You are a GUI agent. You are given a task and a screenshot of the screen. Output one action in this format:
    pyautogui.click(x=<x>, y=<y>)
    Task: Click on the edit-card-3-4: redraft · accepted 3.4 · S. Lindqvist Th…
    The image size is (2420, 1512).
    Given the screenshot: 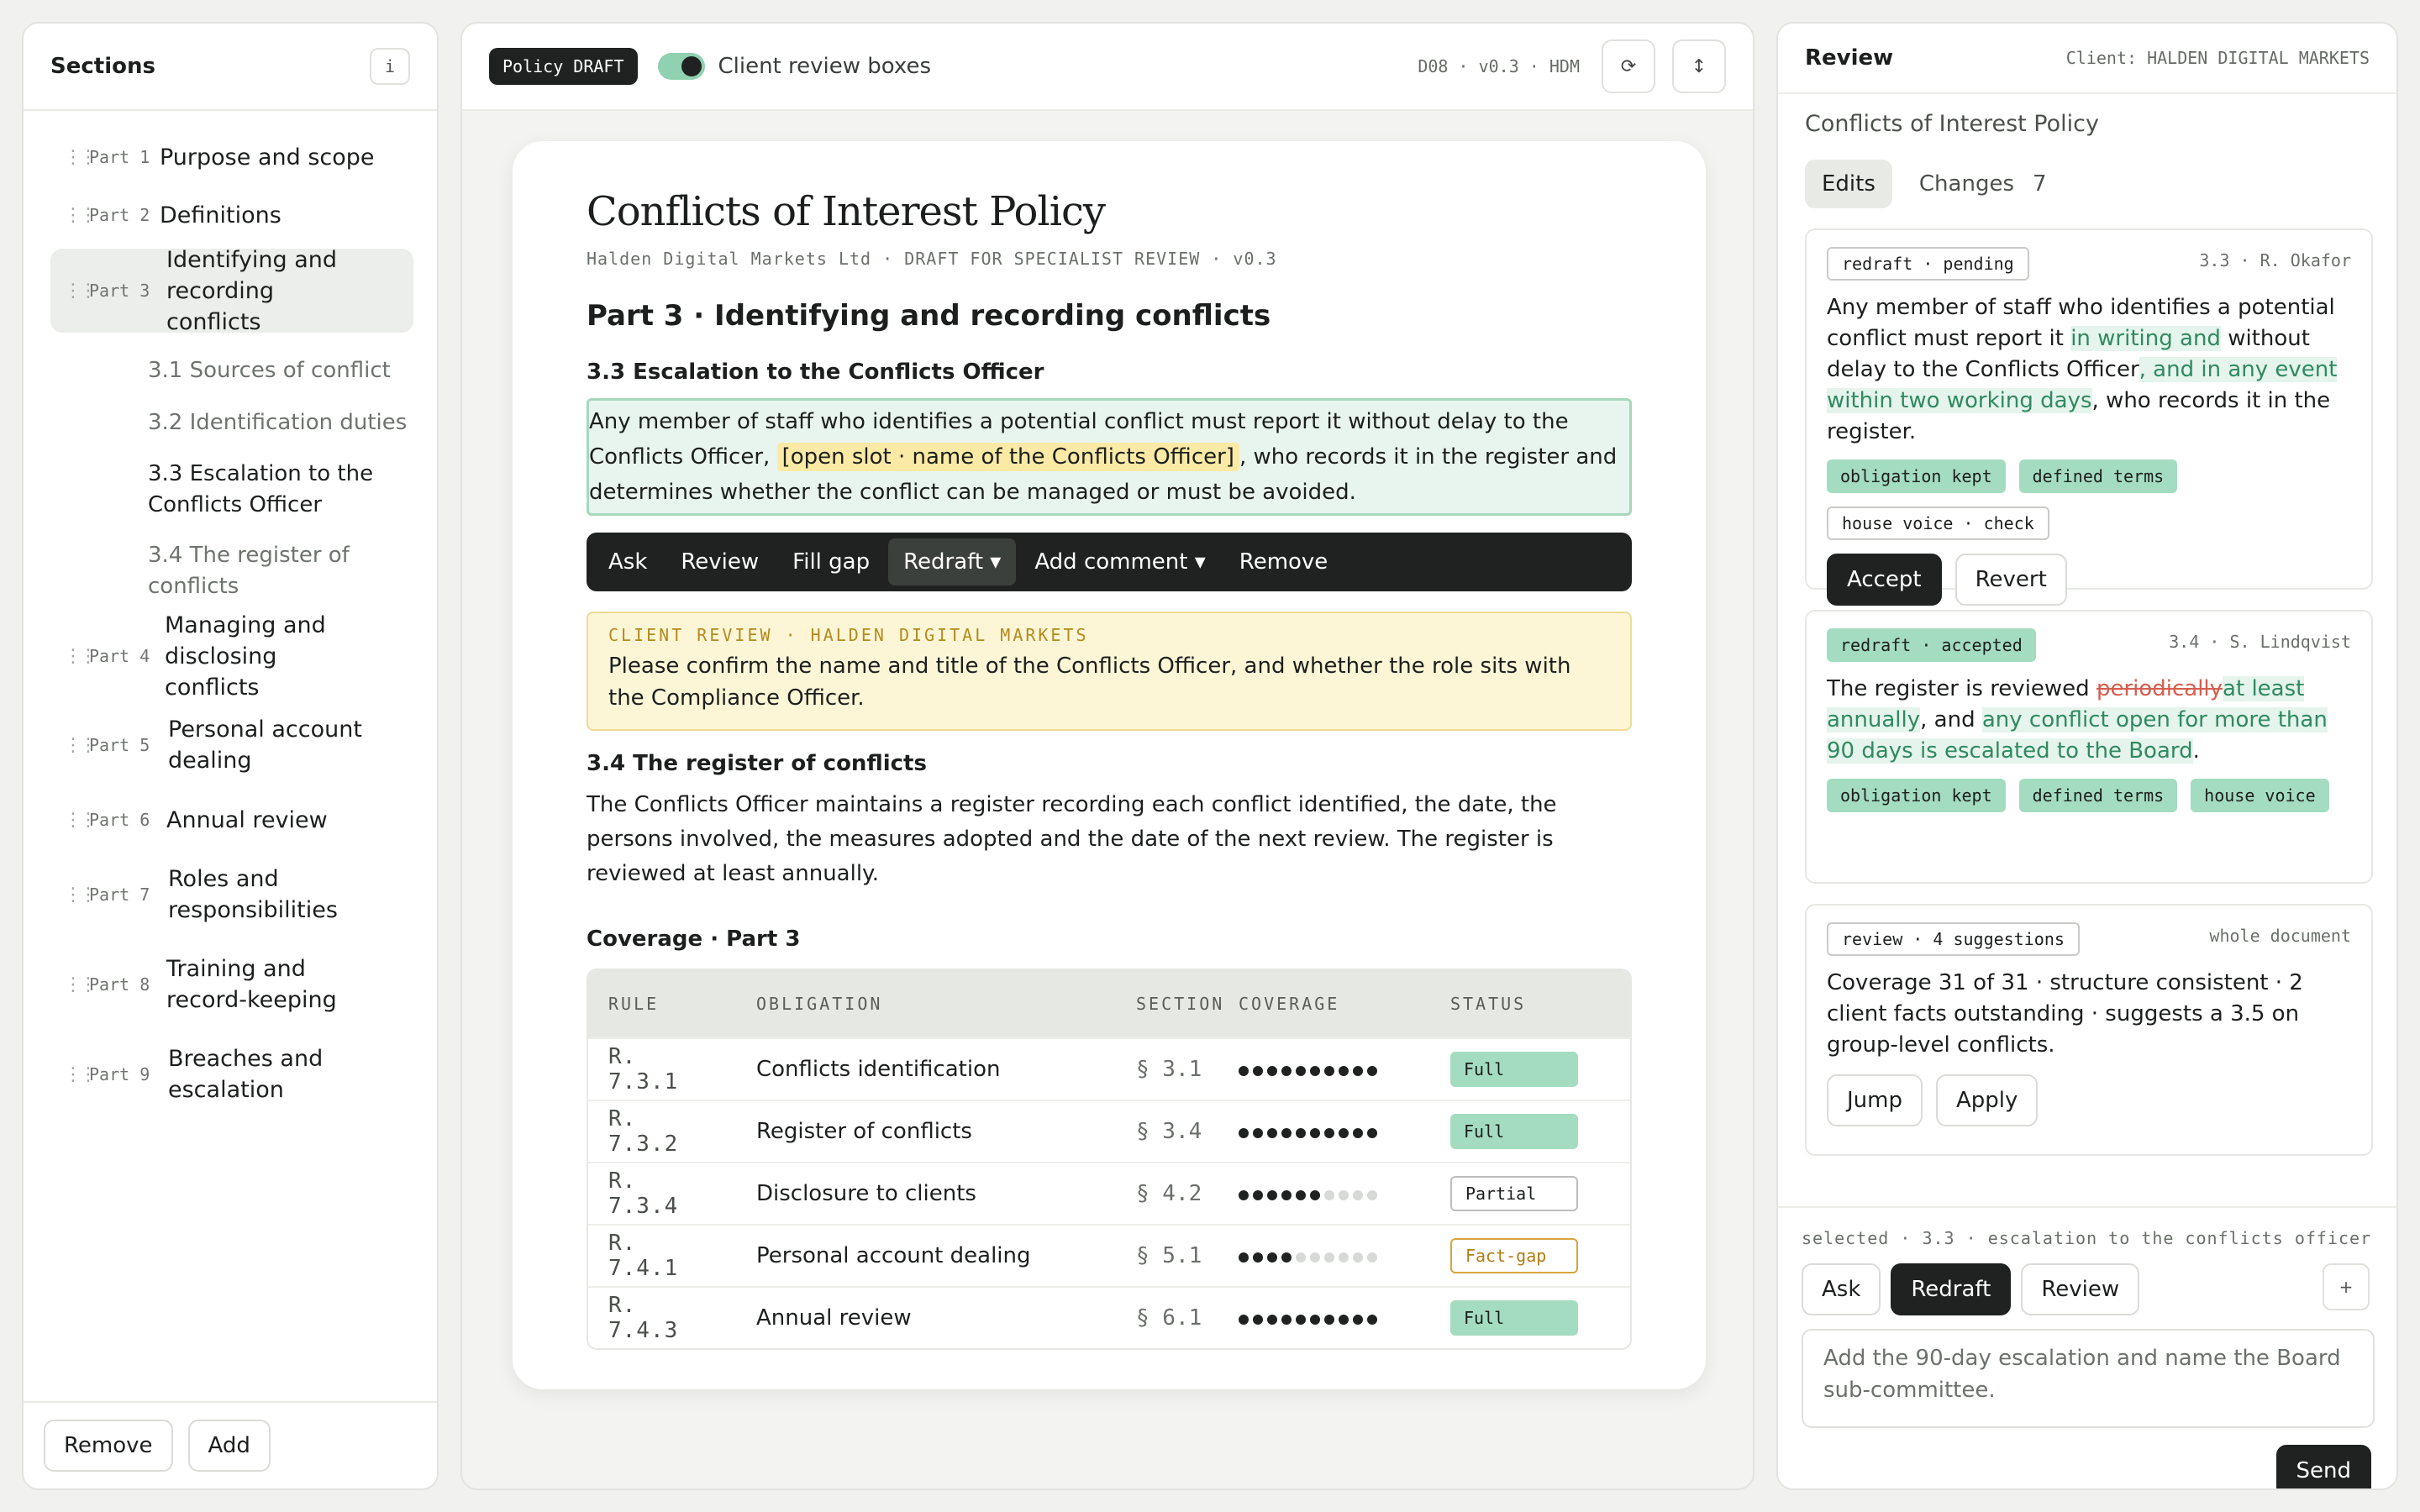 What is the action you would take?
    pyautogui.click(x=2089, y=747)
    